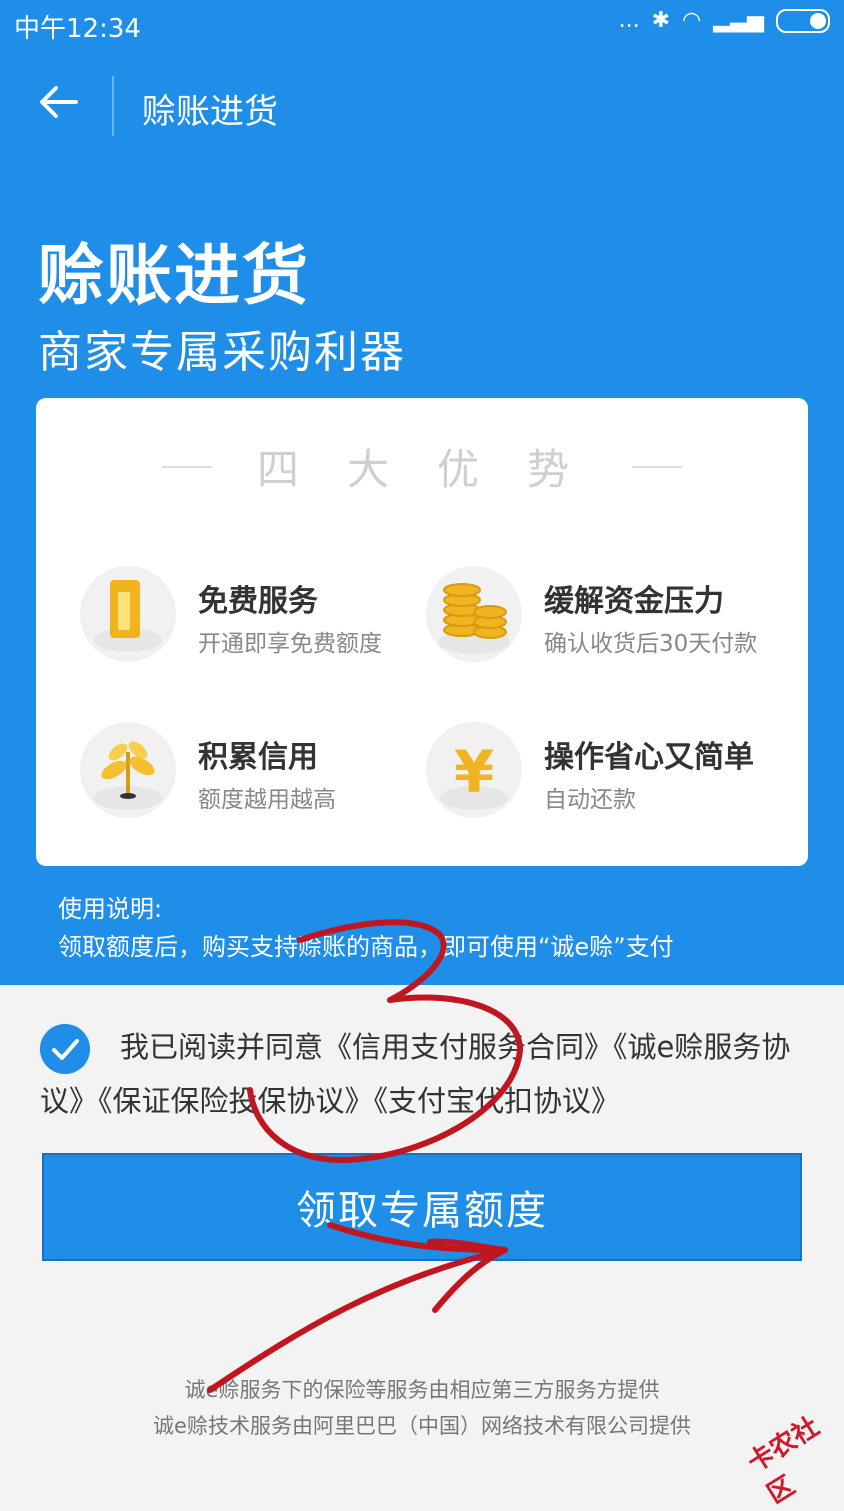  Describe the element at coordinates (474, 614) in the screenshot. I see `coin-stack-icon` at that location.